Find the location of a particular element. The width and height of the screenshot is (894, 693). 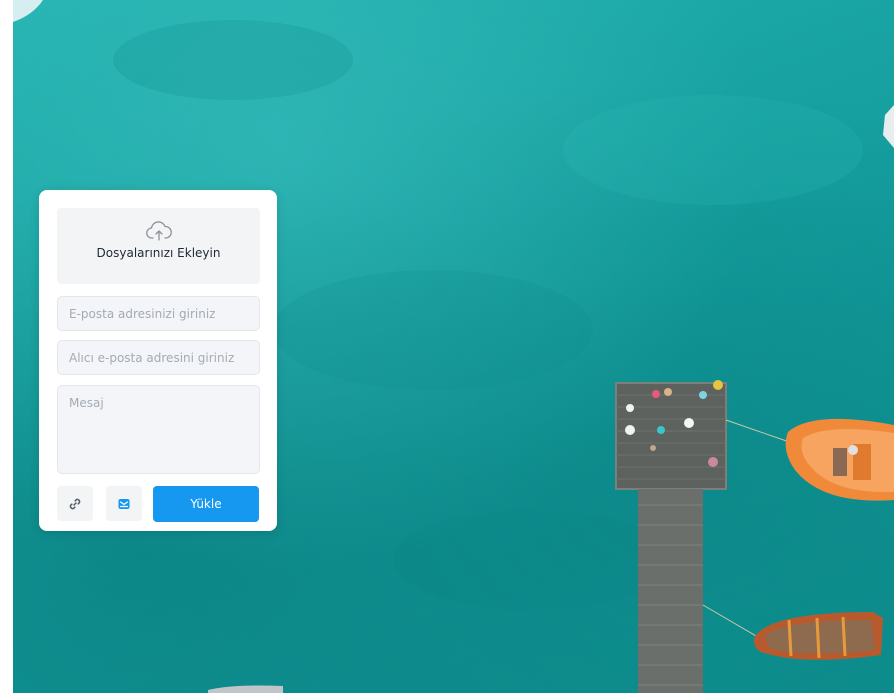

recipient-email-input is located at coordinates (158, 357).